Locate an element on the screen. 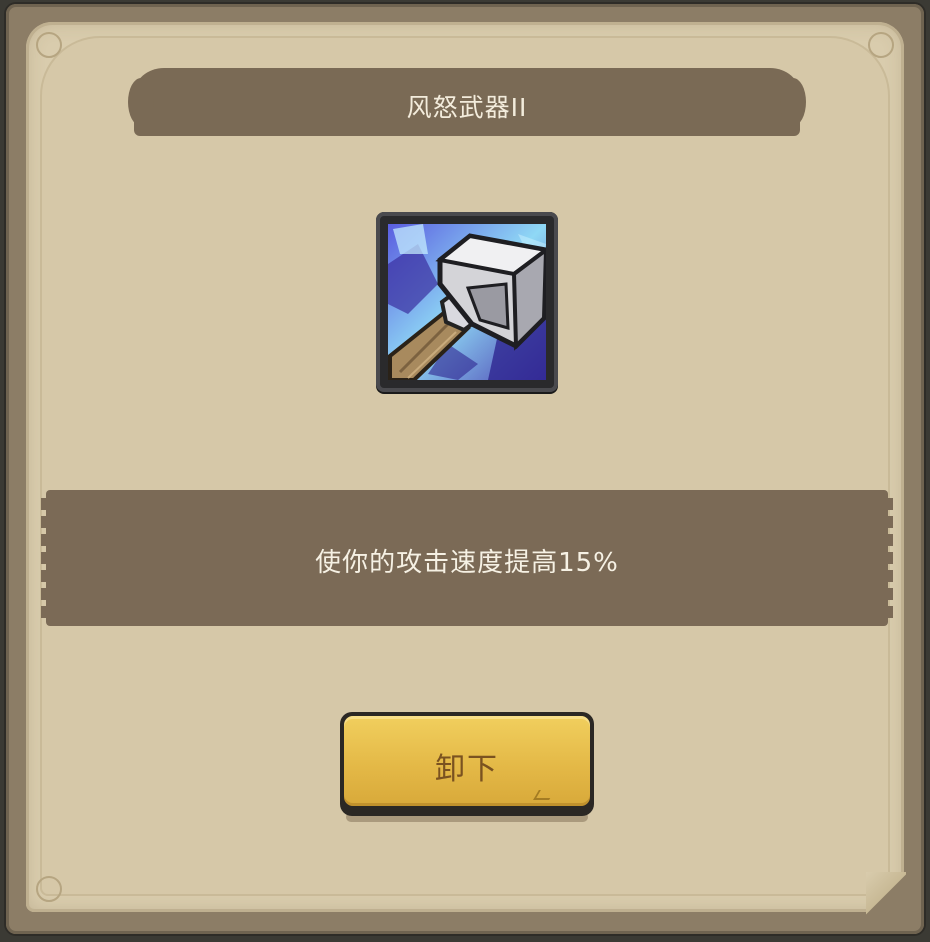 Image resolution: width=930 pixels, height=942 pixels. unequip-button: 卸下 is located at coordinates (467, 764).